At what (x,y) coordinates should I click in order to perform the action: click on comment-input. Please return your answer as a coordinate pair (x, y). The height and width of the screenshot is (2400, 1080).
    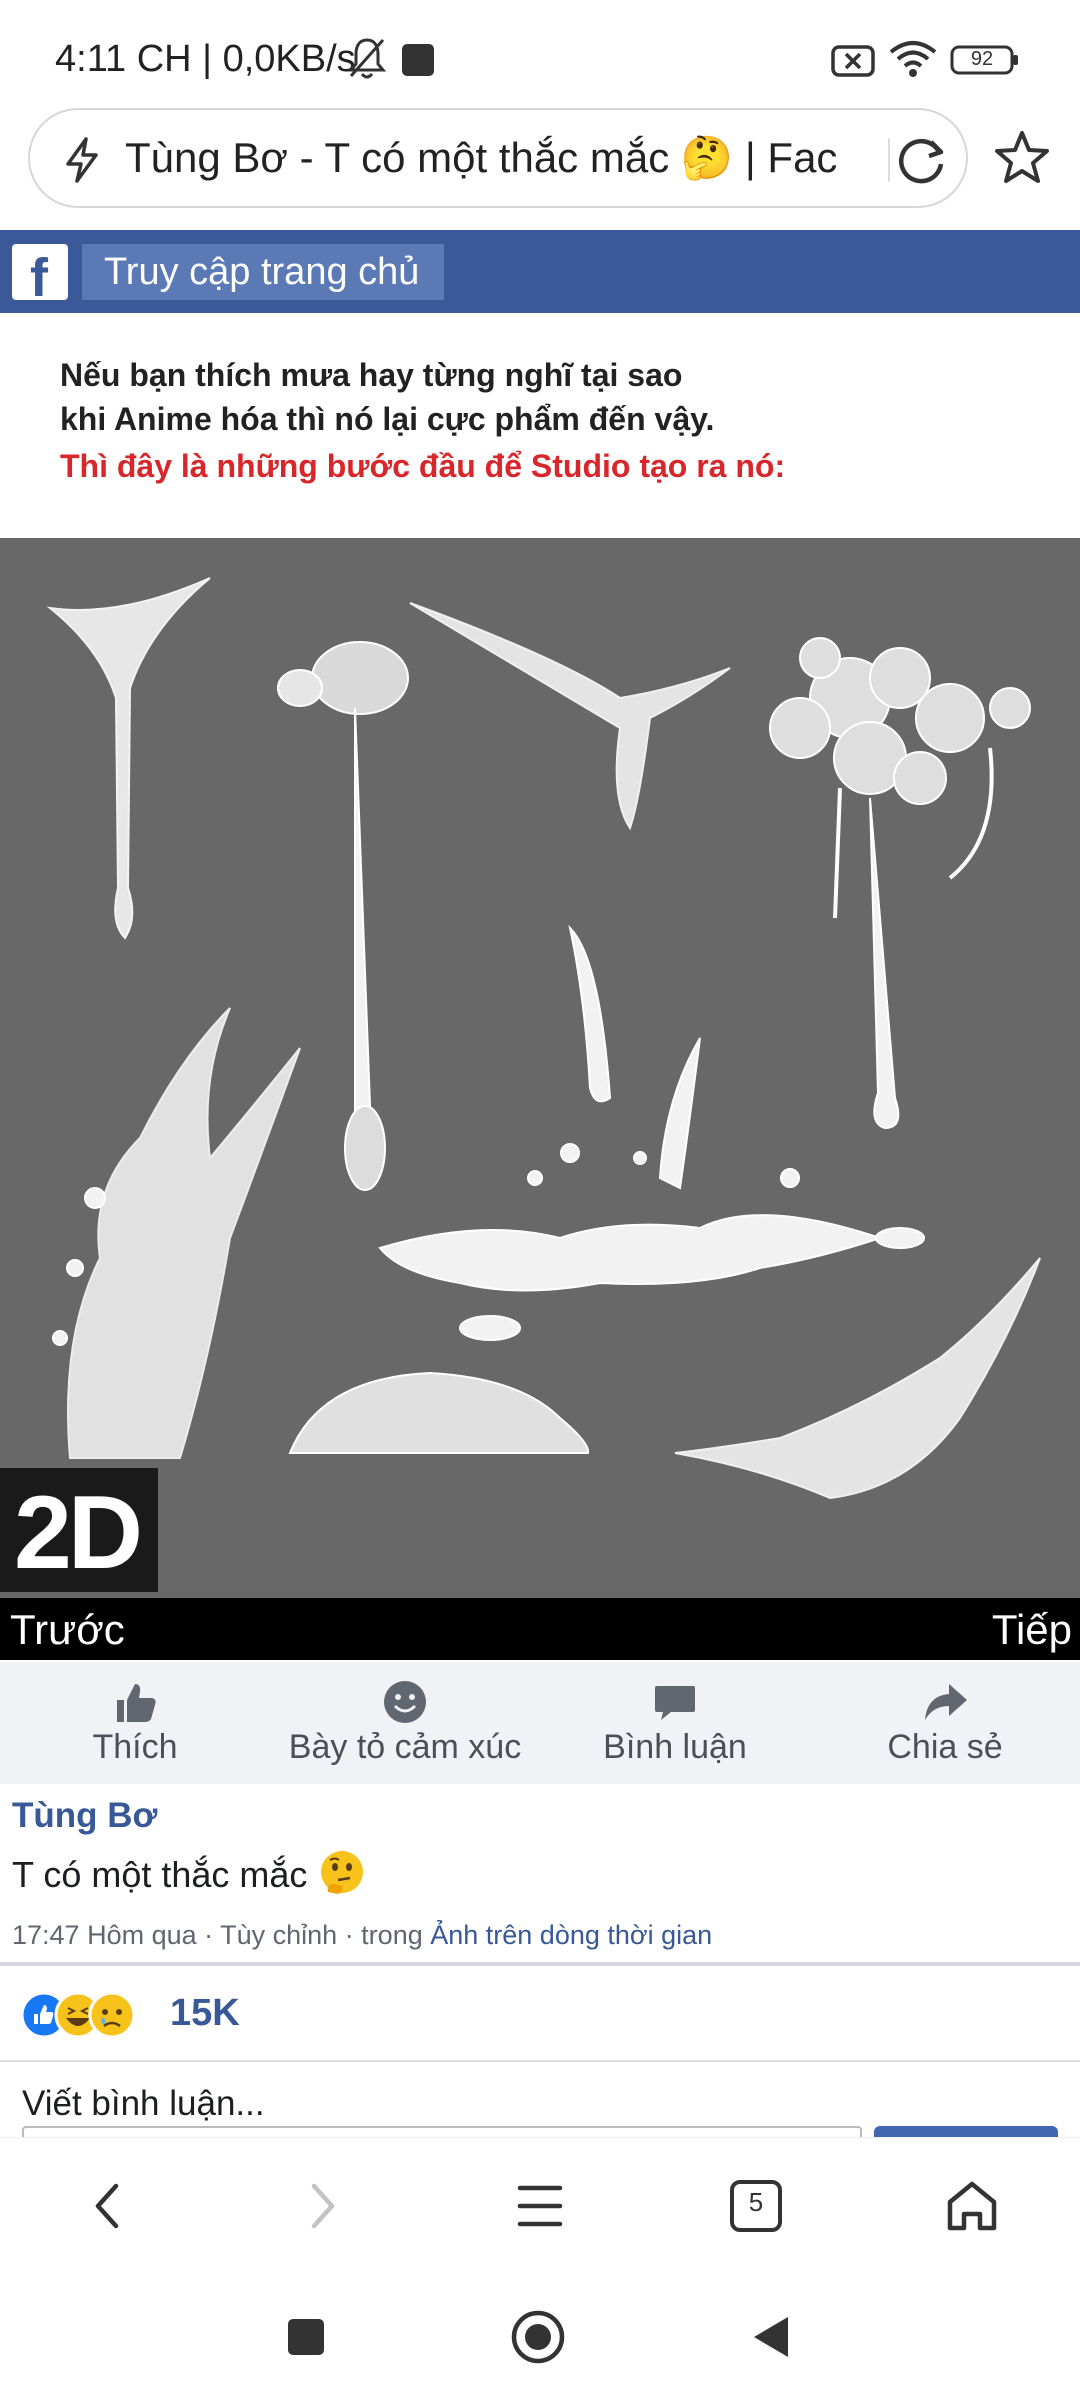
    Looking at the image, I should click on (442, 2131).